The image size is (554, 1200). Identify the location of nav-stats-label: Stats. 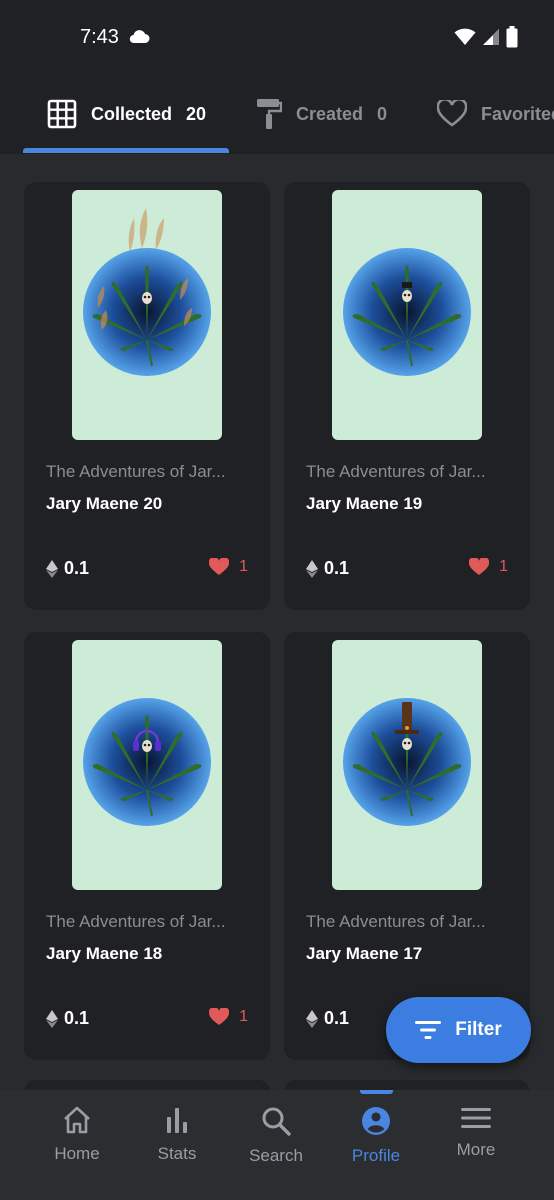
(177, 1153).